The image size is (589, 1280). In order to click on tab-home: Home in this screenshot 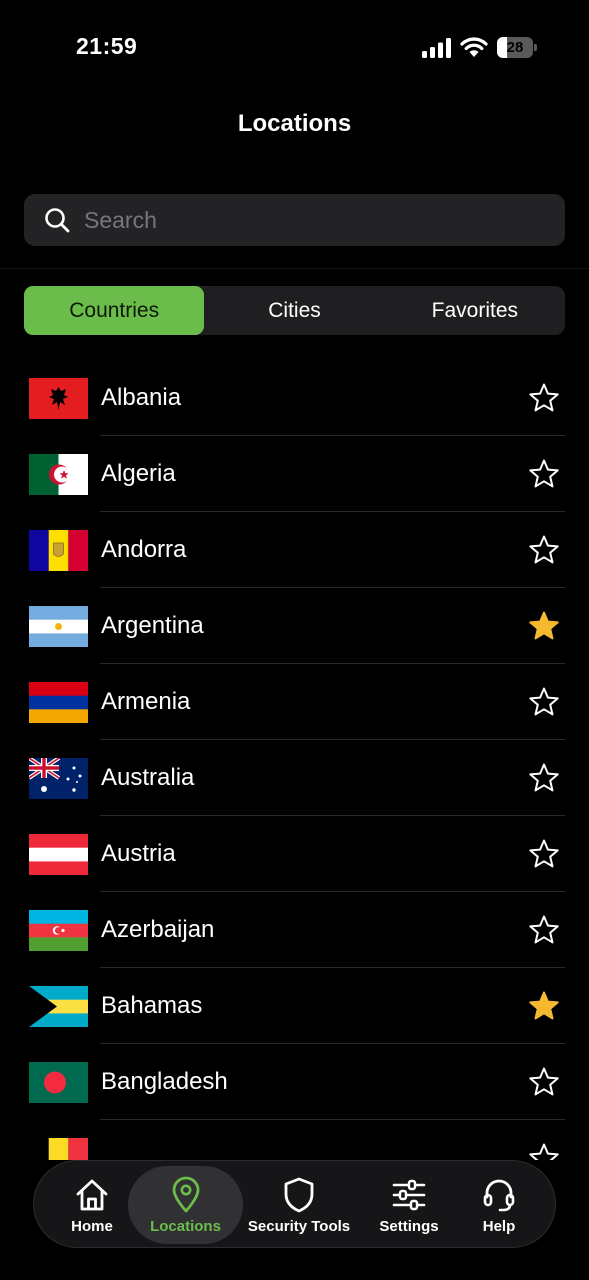, I will do `click(92, 1205)`.